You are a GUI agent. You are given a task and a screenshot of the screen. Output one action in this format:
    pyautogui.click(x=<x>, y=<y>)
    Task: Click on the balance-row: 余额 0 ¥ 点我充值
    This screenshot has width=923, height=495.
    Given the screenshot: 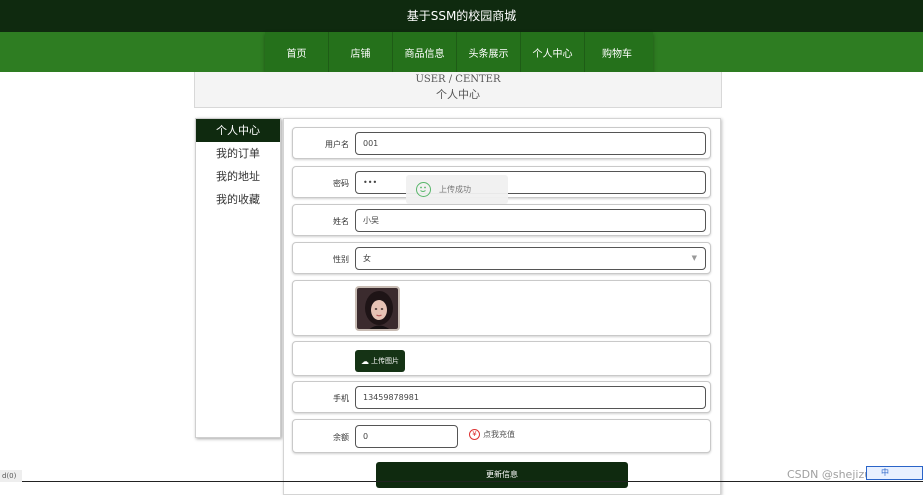 What is the action you would take?
    pyautogui.click(x=501, y=436)
    